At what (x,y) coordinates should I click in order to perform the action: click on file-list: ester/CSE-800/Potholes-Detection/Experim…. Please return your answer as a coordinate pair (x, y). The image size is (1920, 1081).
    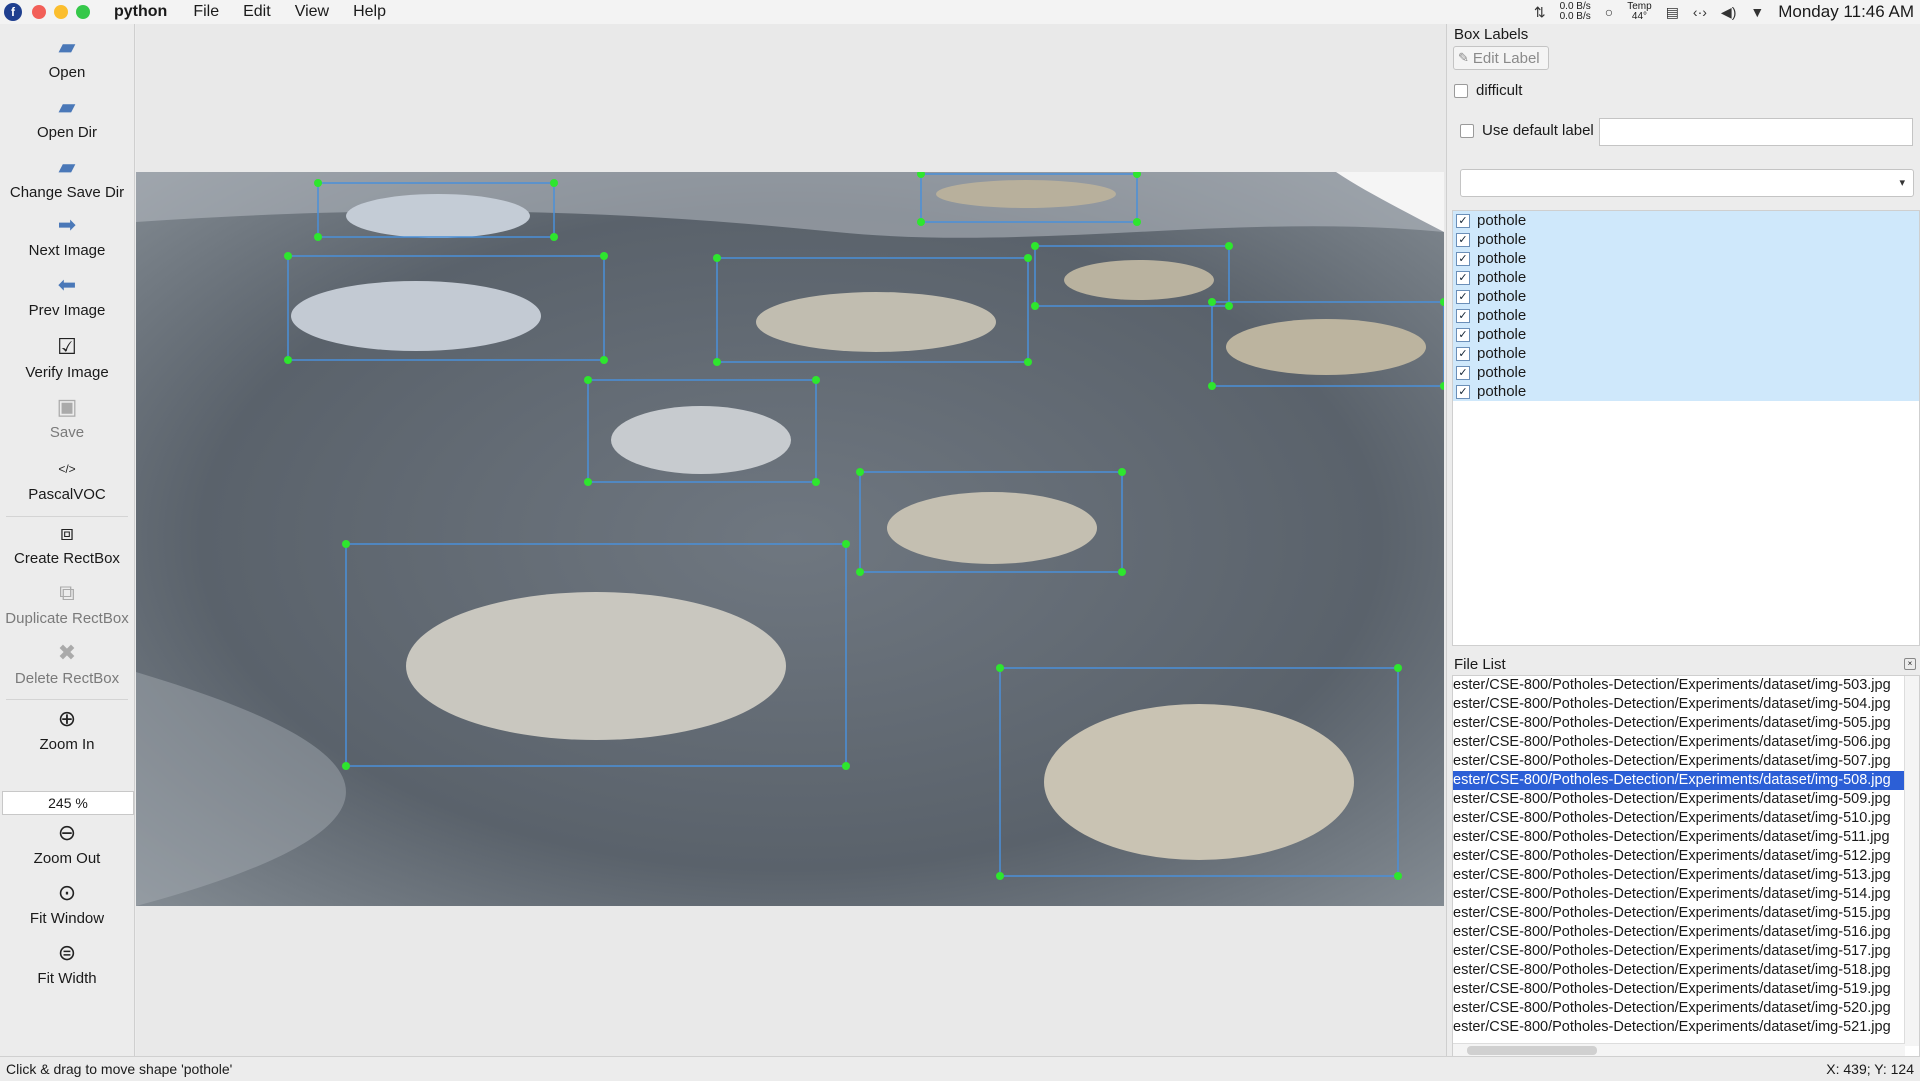
    Looking at the image, I should click on (1686, 867).